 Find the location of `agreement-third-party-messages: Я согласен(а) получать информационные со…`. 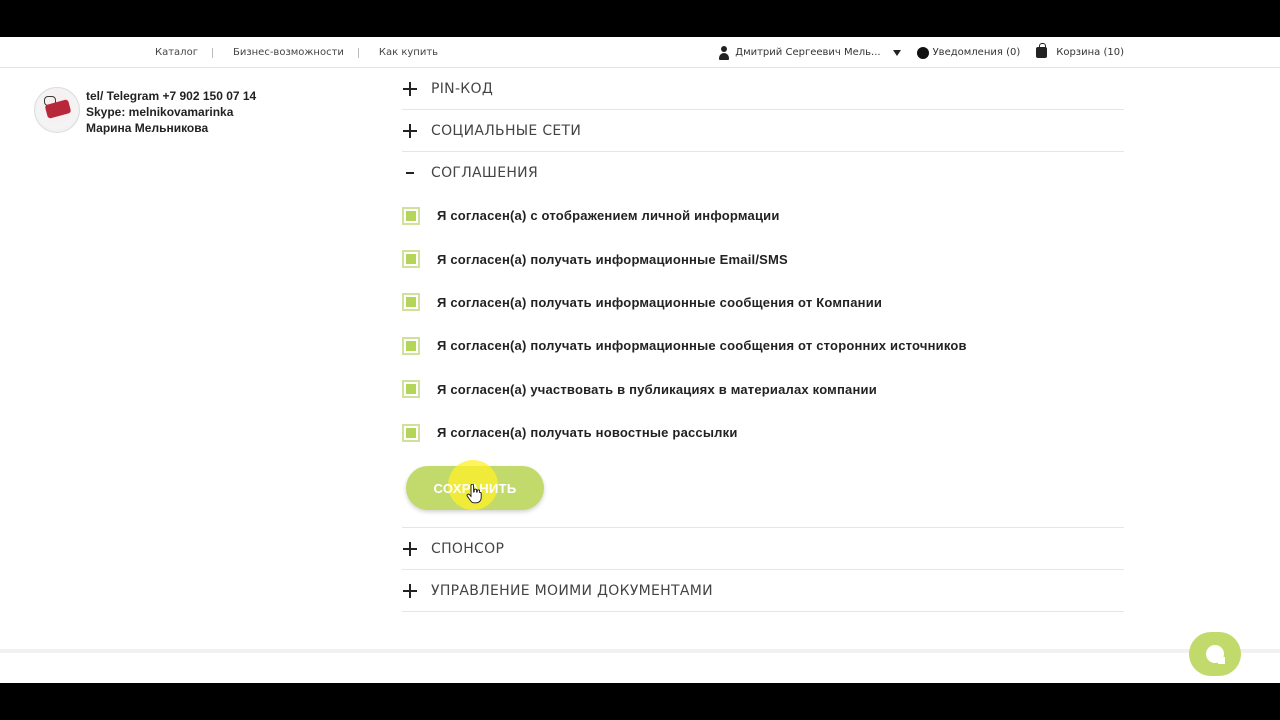

agreement-third-party-messages: Я согласен(а) получать информационные со… is located at coordinates (763, 345).